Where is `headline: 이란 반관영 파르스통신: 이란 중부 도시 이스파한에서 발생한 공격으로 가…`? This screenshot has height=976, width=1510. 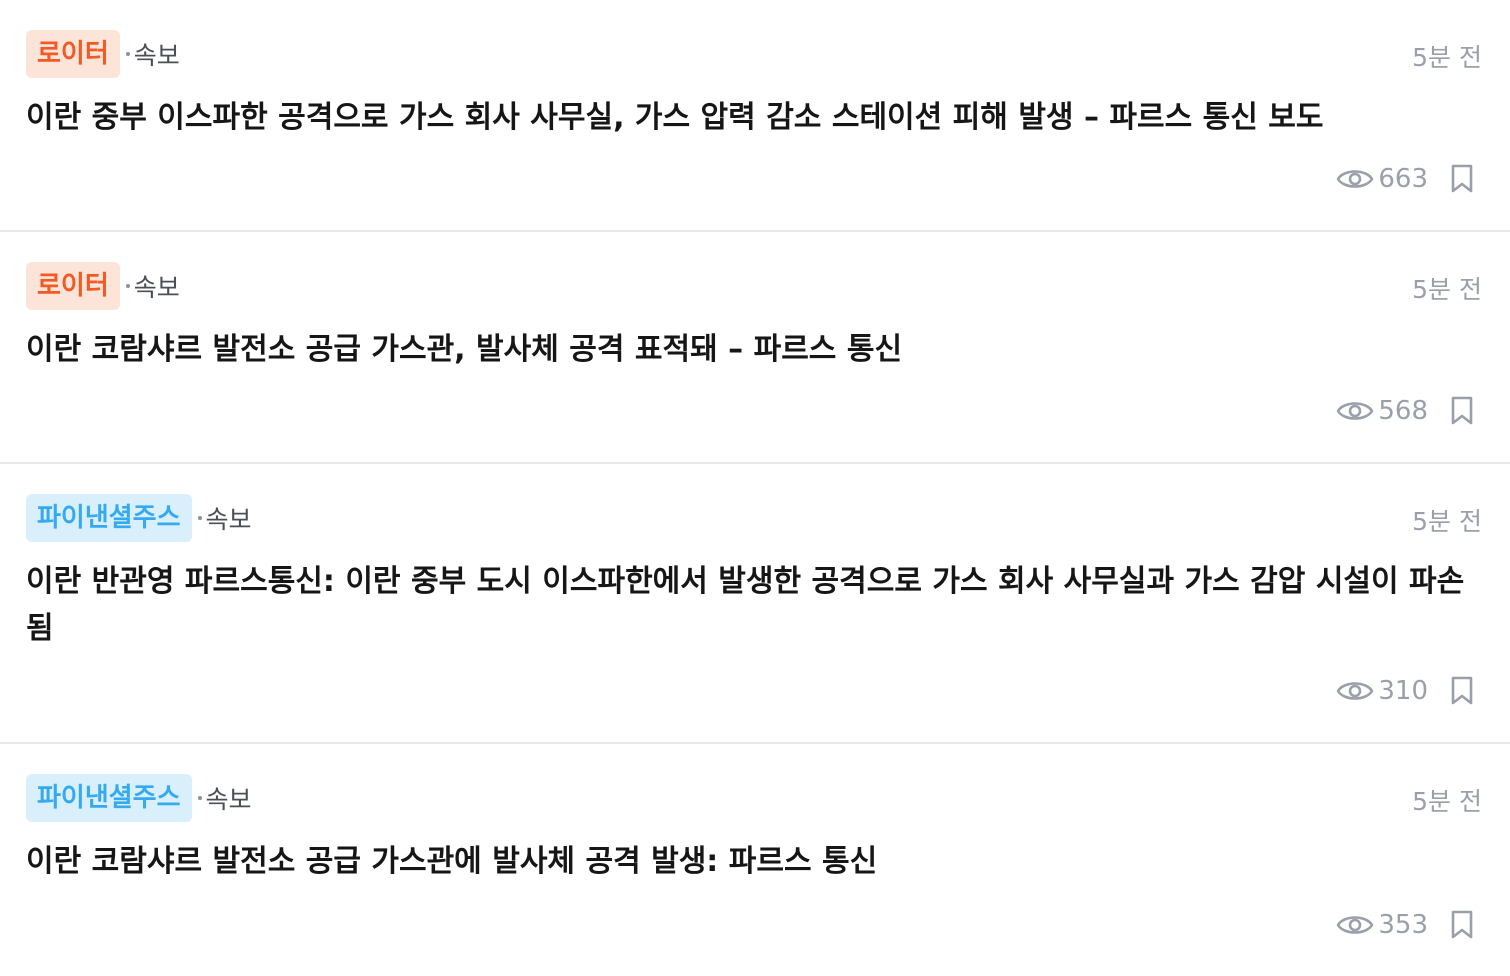
headline: 이란 반관영 파르스통신: 이란 중부 도시 이스파한에서 발생한 공격으로 가… is located at coordinates (754, 605).